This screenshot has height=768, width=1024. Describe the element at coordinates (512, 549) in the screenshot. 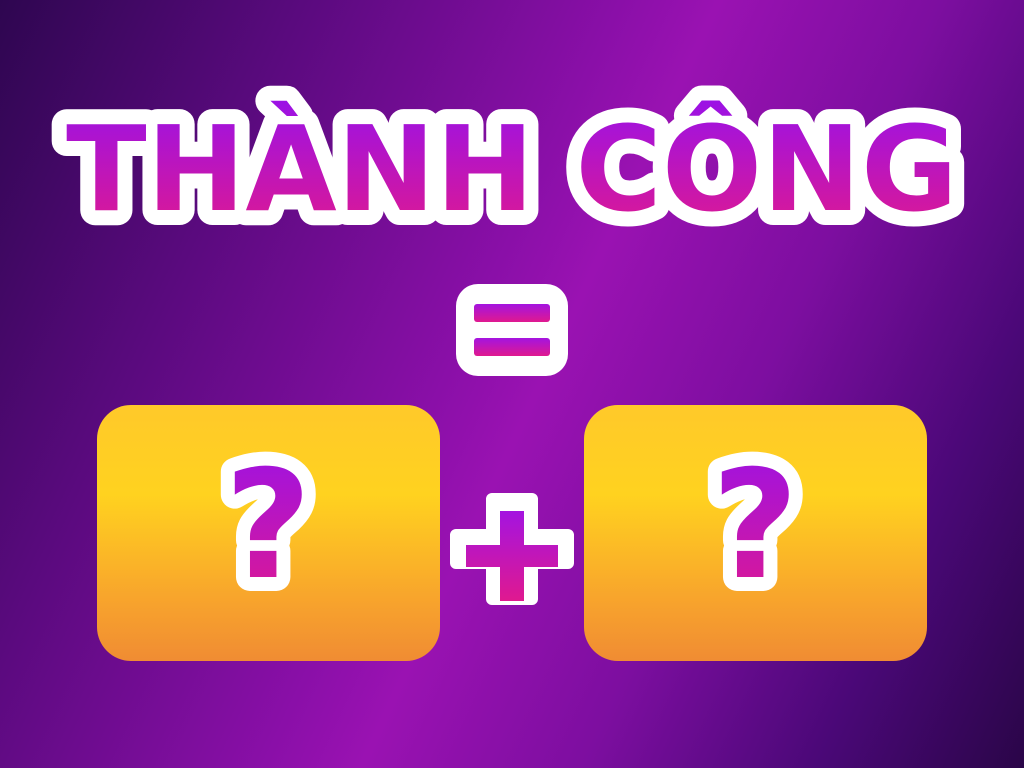

I see `plus-sign` at that location.